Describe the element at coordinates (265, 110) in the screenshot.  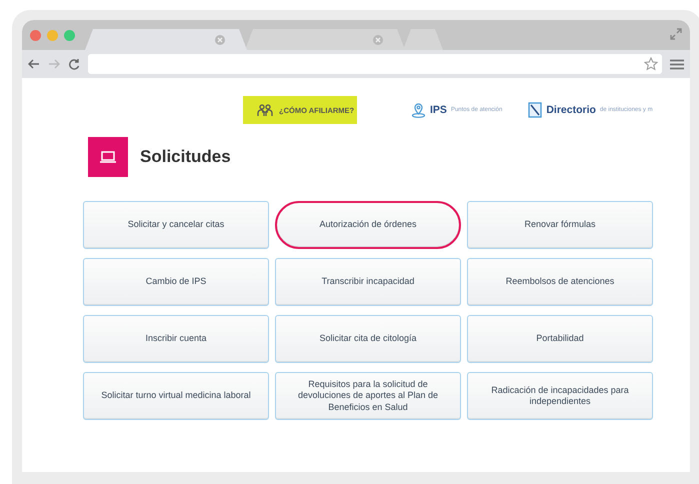
I see `people-icon` at that location.